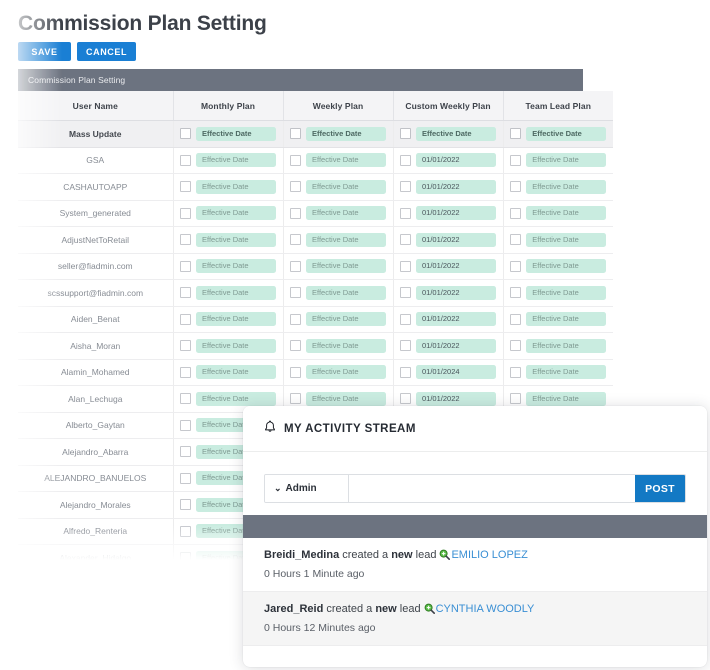  Describe the element at coordinates (456, 372) in the screenshot. I see `effective-date-input-custom-weekly-plan: 01/01/2024` at that location.